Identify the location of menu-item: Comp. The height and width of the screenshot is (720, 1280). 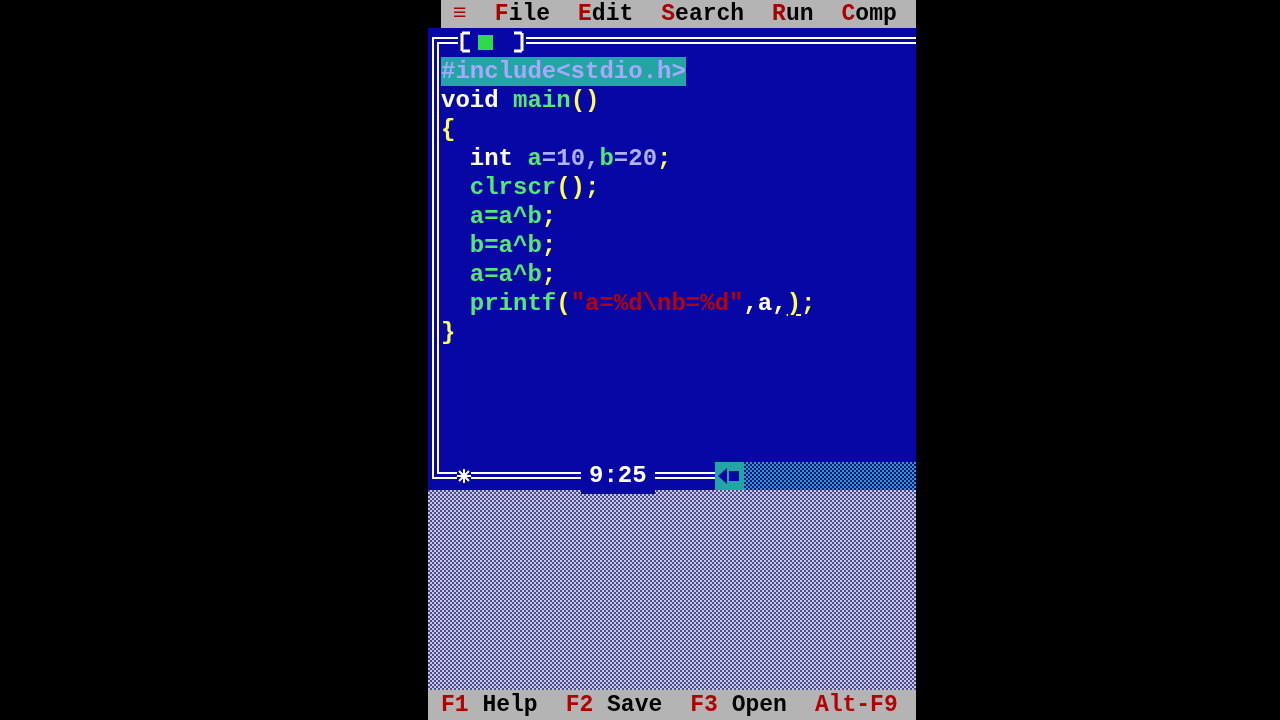
(869, 14).